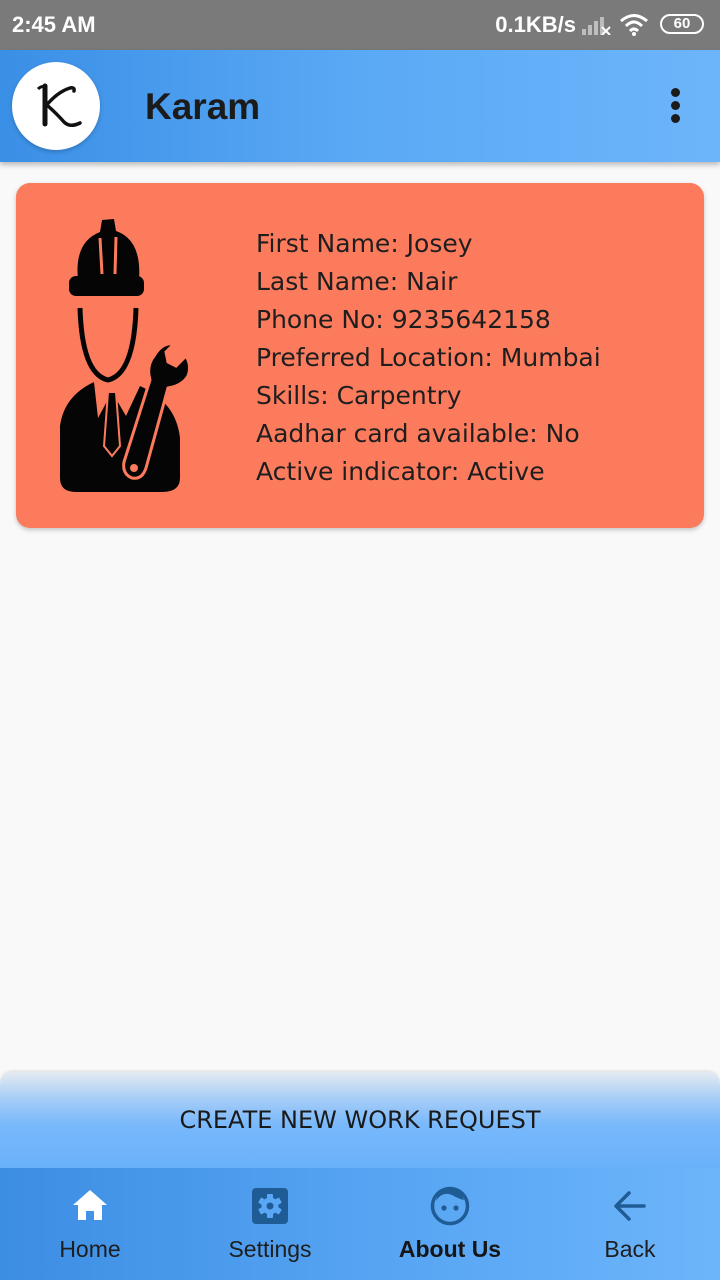 This screenshot has width=720, height=1280. Describe the element at coordinates (126, 355) in the screenshot. I see `worker-icon` at that location.